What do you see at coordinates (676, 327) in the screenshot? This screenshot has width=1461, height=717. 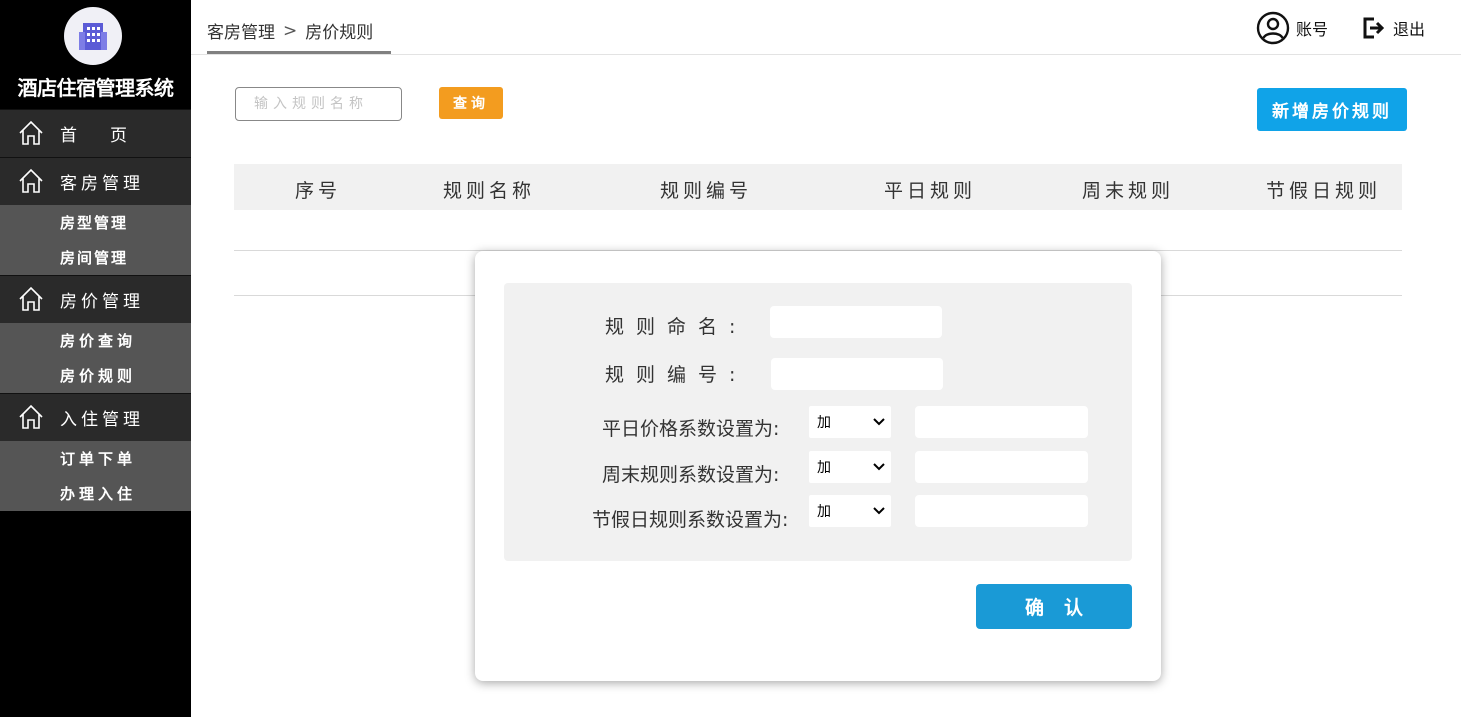 I see `rule-name-label: 规则命名:` at bounding box center [676, 327].